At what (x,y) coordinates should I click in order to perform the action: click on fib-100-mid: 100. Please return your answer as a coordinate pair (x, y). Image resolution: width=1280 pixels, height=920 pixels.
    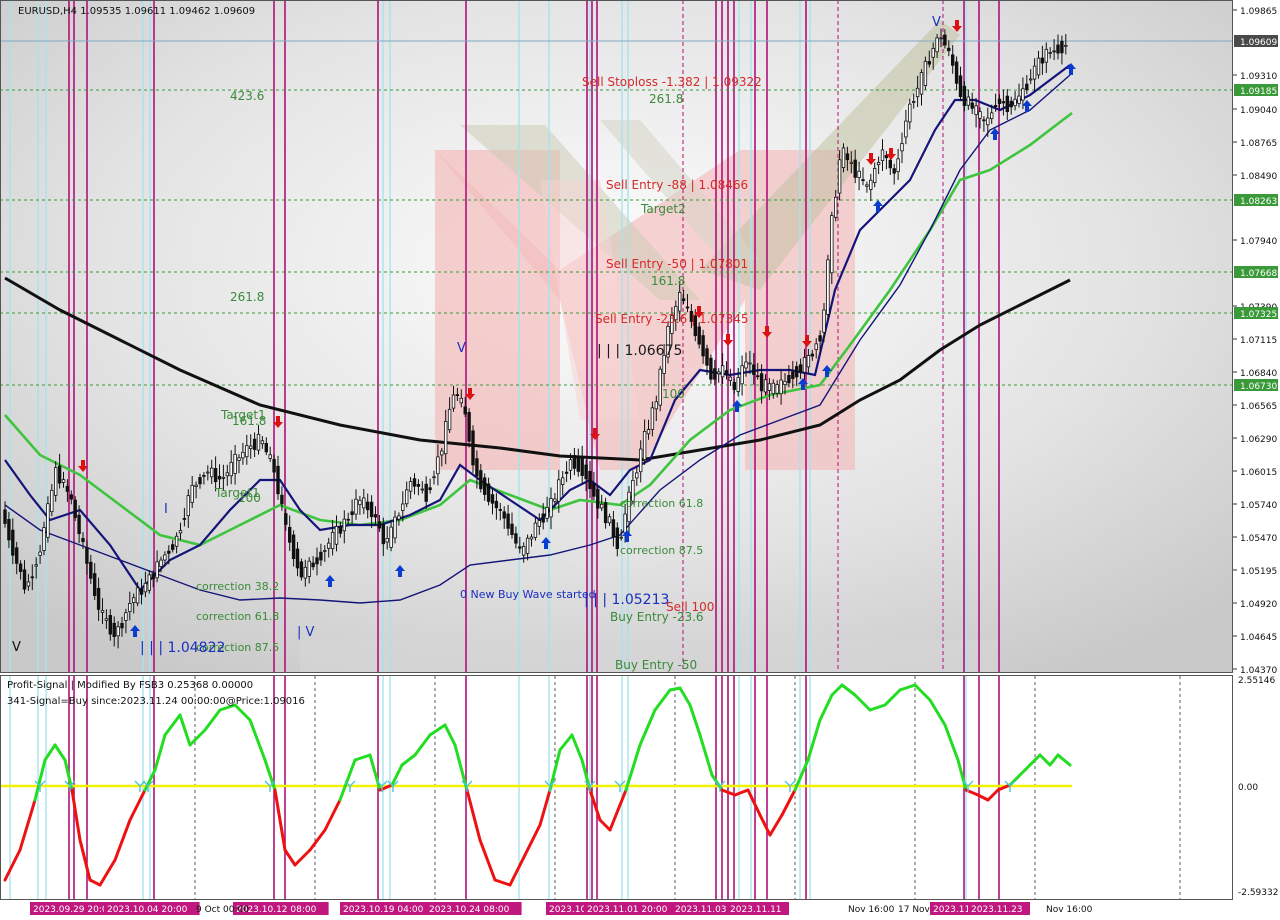
    Looking at the image, I should click on (673, 394).